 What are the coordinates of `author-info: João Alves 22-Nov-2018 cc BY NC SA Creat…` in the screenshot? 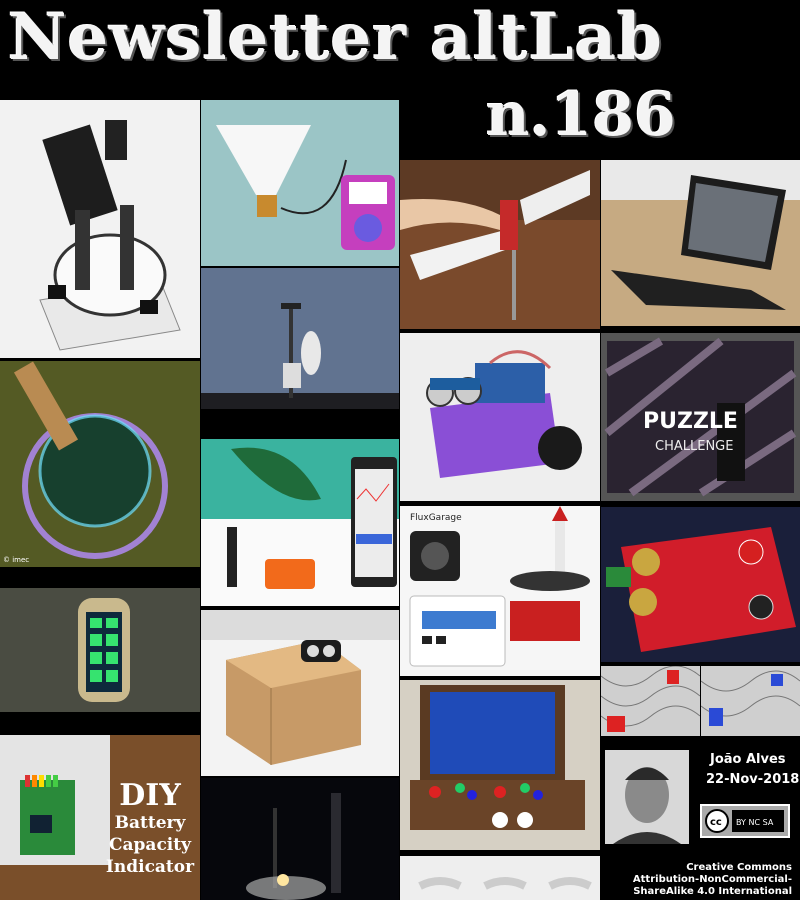 It's located at (700, 819).